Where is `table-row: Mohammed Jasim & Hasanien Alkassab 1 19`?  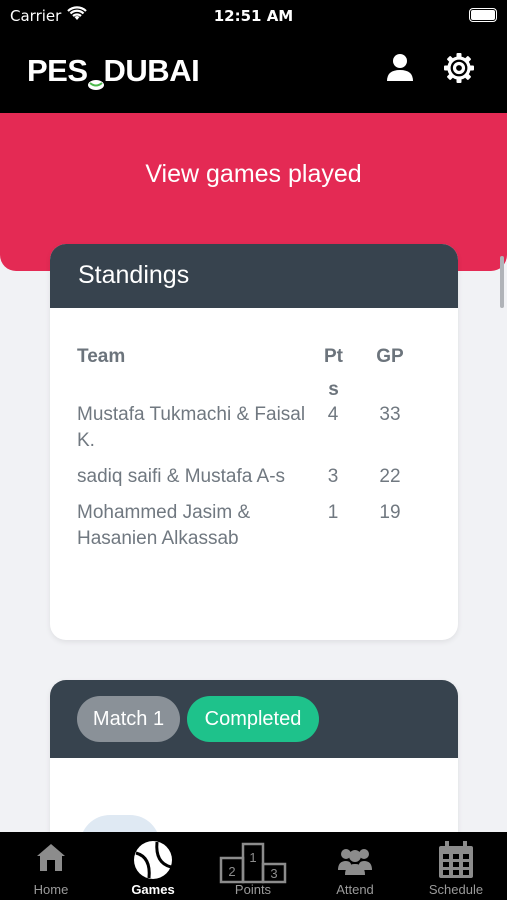 table-row: Mohammed Jasim & Hasanien Alkassab 1 19 is located at coordinates (257, 526).